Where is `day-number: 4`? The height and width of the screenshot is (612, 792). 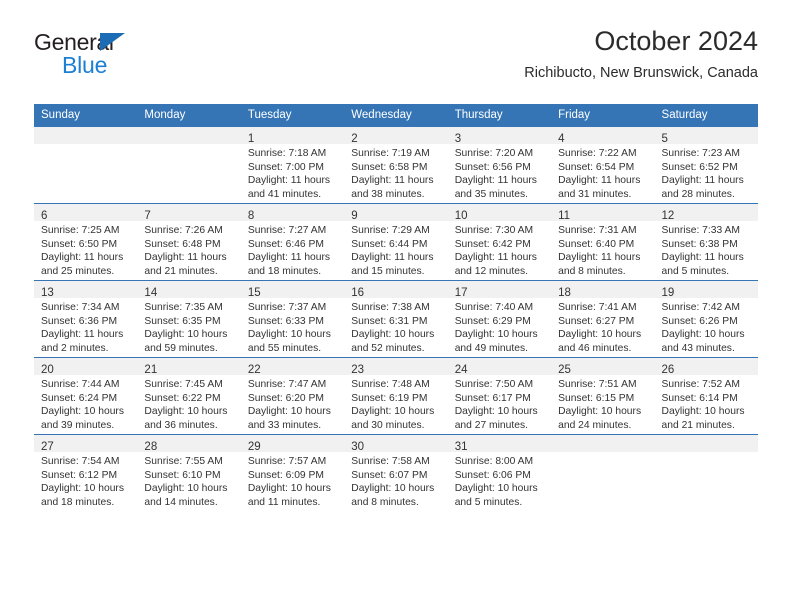
day-number: 4 is located at coordinates (561, 139).